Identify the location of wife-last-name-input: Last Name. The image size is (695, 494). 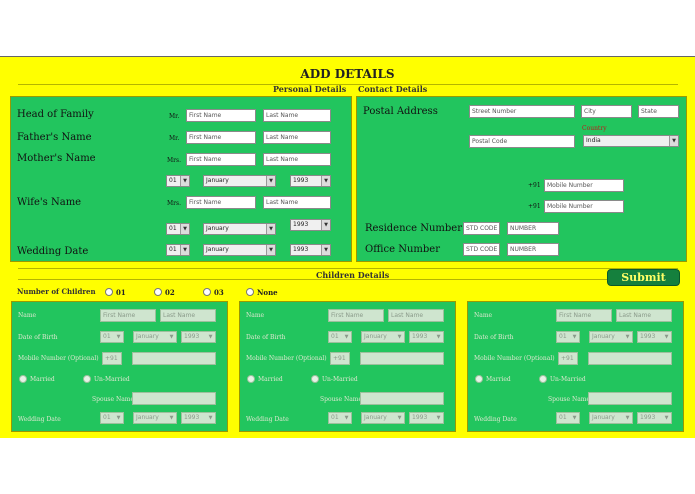
(297, 202).